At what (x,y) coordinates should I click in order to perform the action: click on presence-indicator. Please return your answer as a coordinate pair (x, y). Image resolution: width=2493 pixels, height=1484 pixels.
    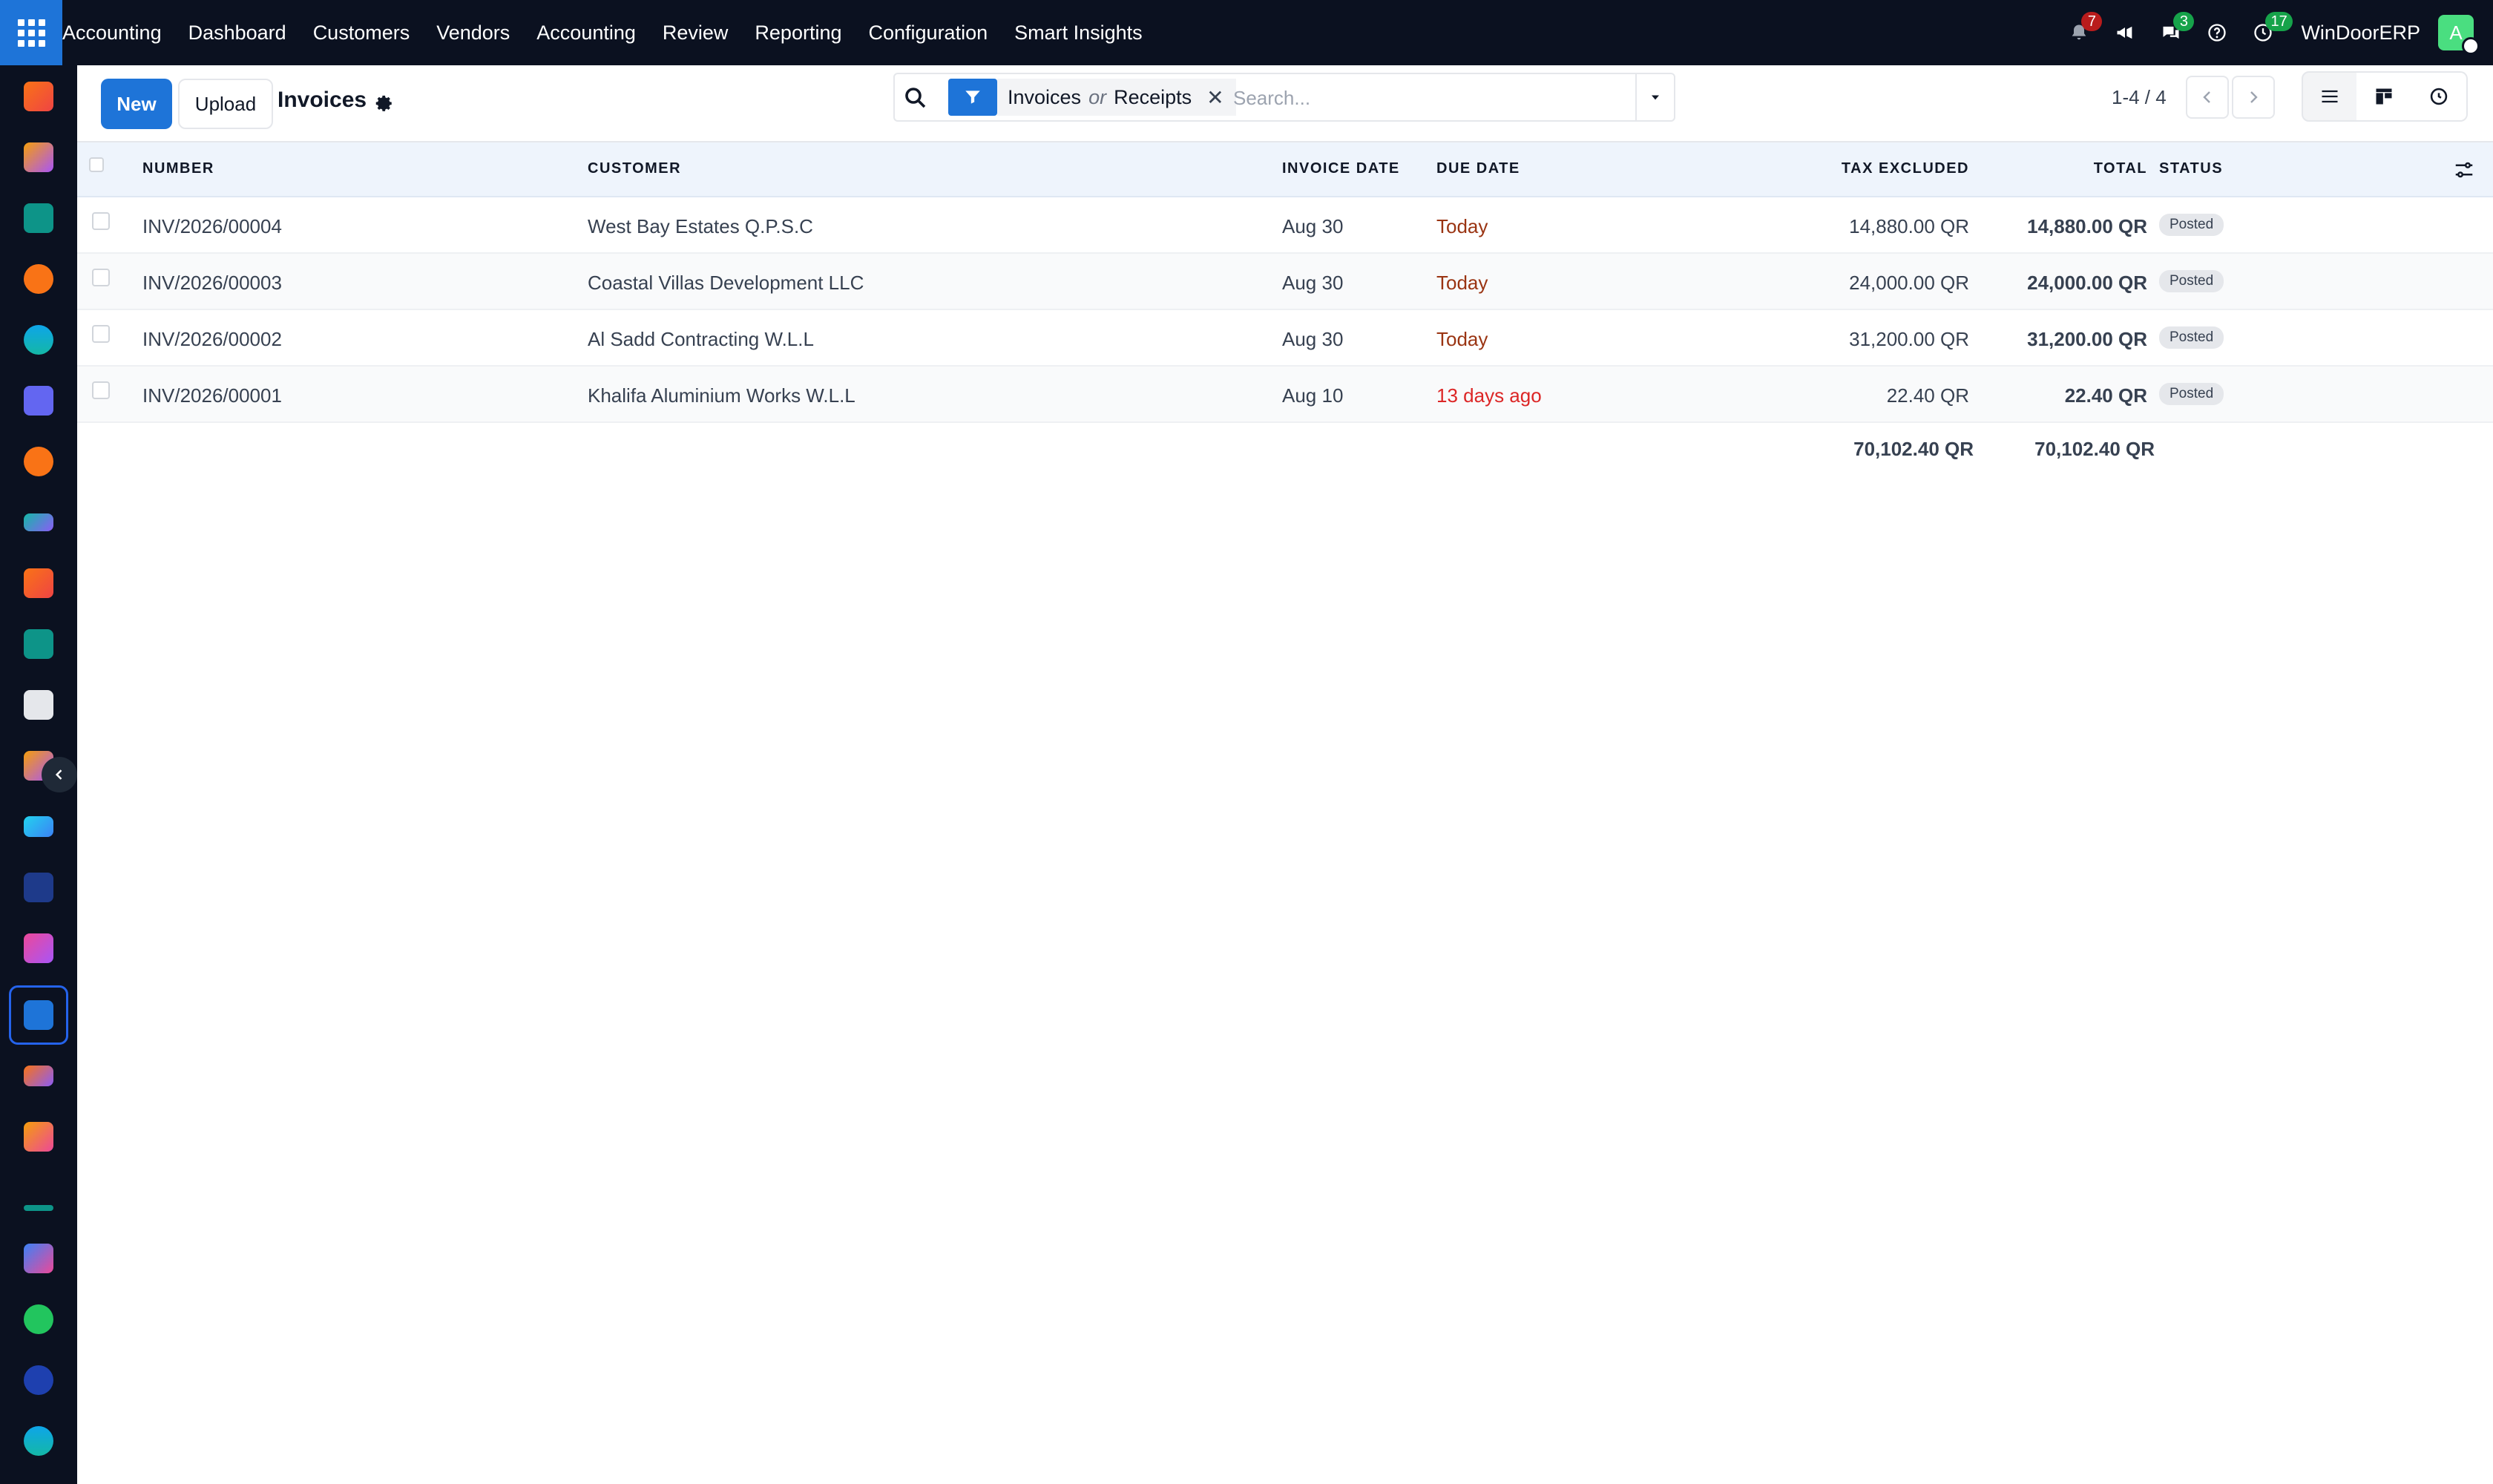
    Looking at the image, I should click on (2471, 46).